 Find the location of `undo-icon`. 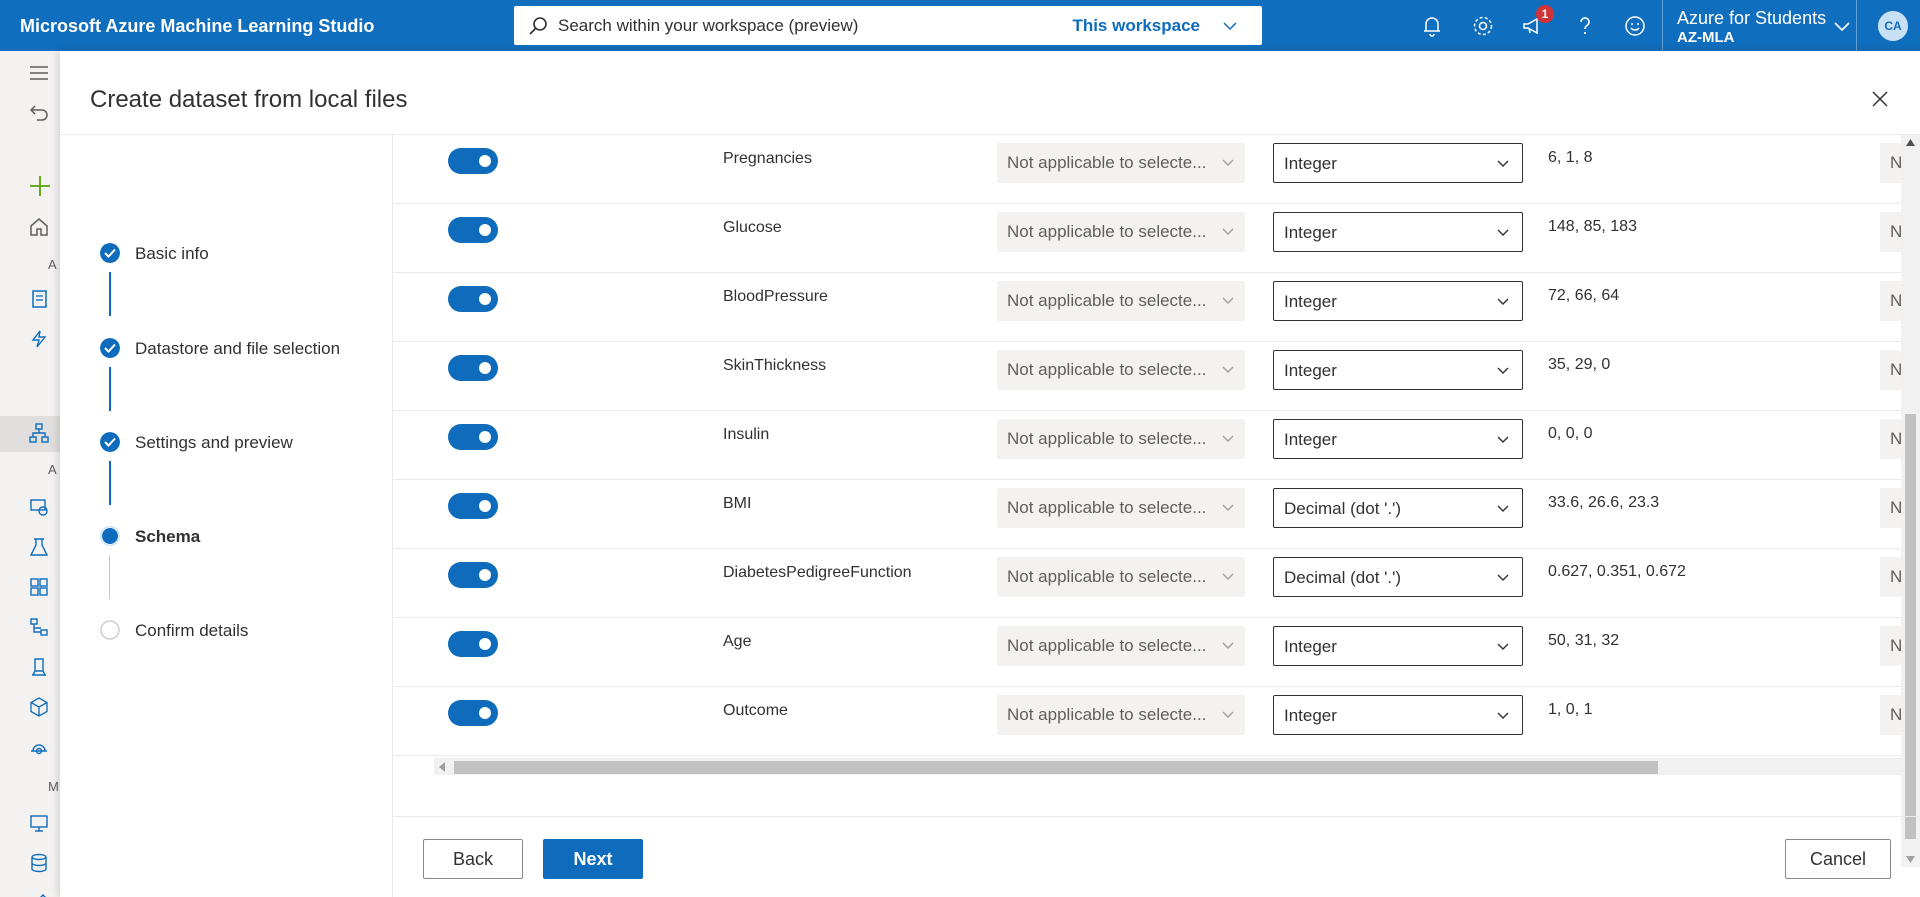

undo-icon is located at coordinates (39, 112).